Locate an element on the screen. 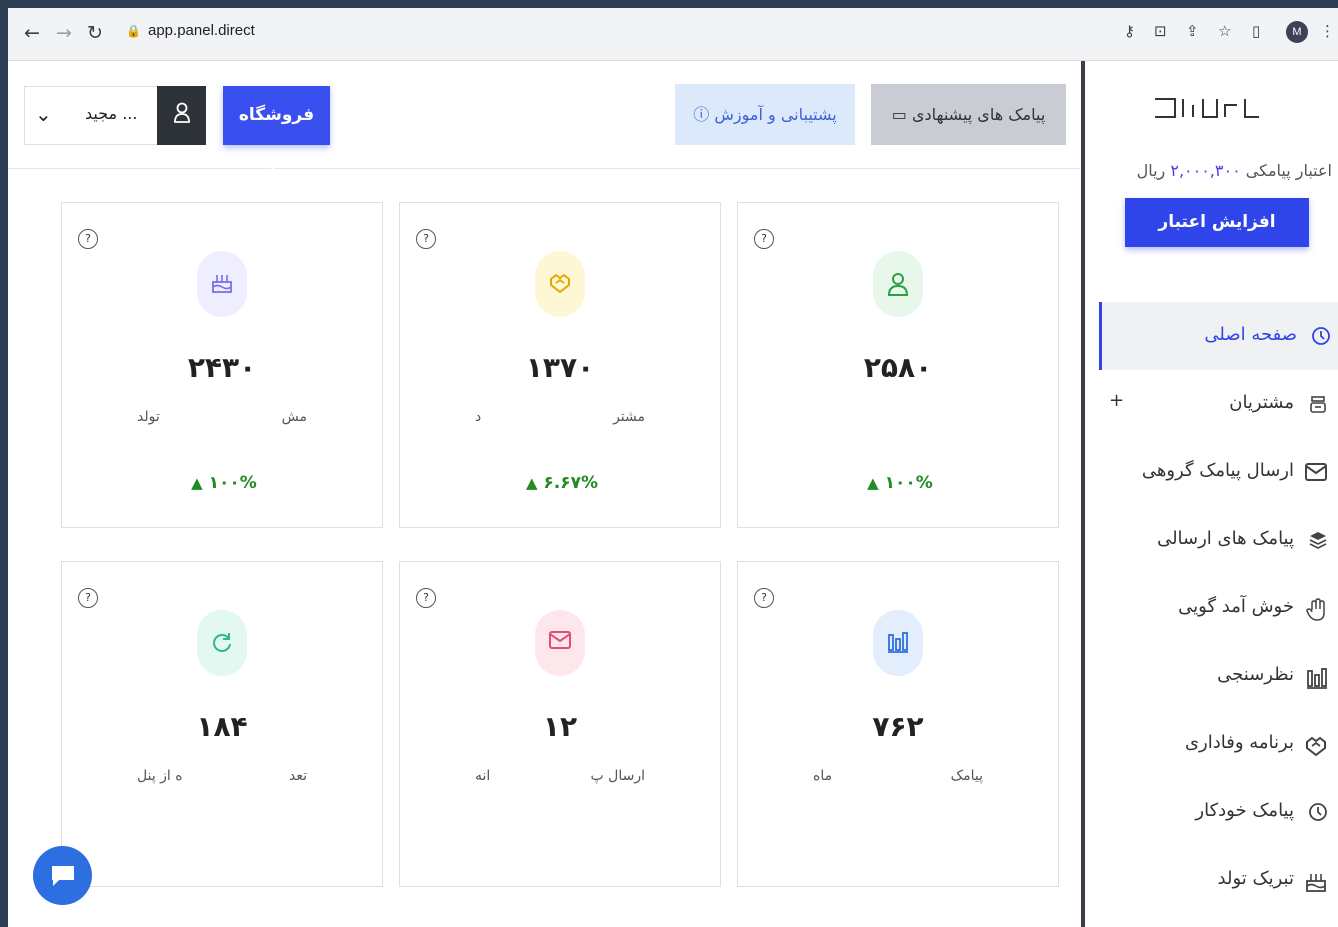 This screenshot has height=927, width=1338. auto-clock-icon is located at coordinates (1317, 813).